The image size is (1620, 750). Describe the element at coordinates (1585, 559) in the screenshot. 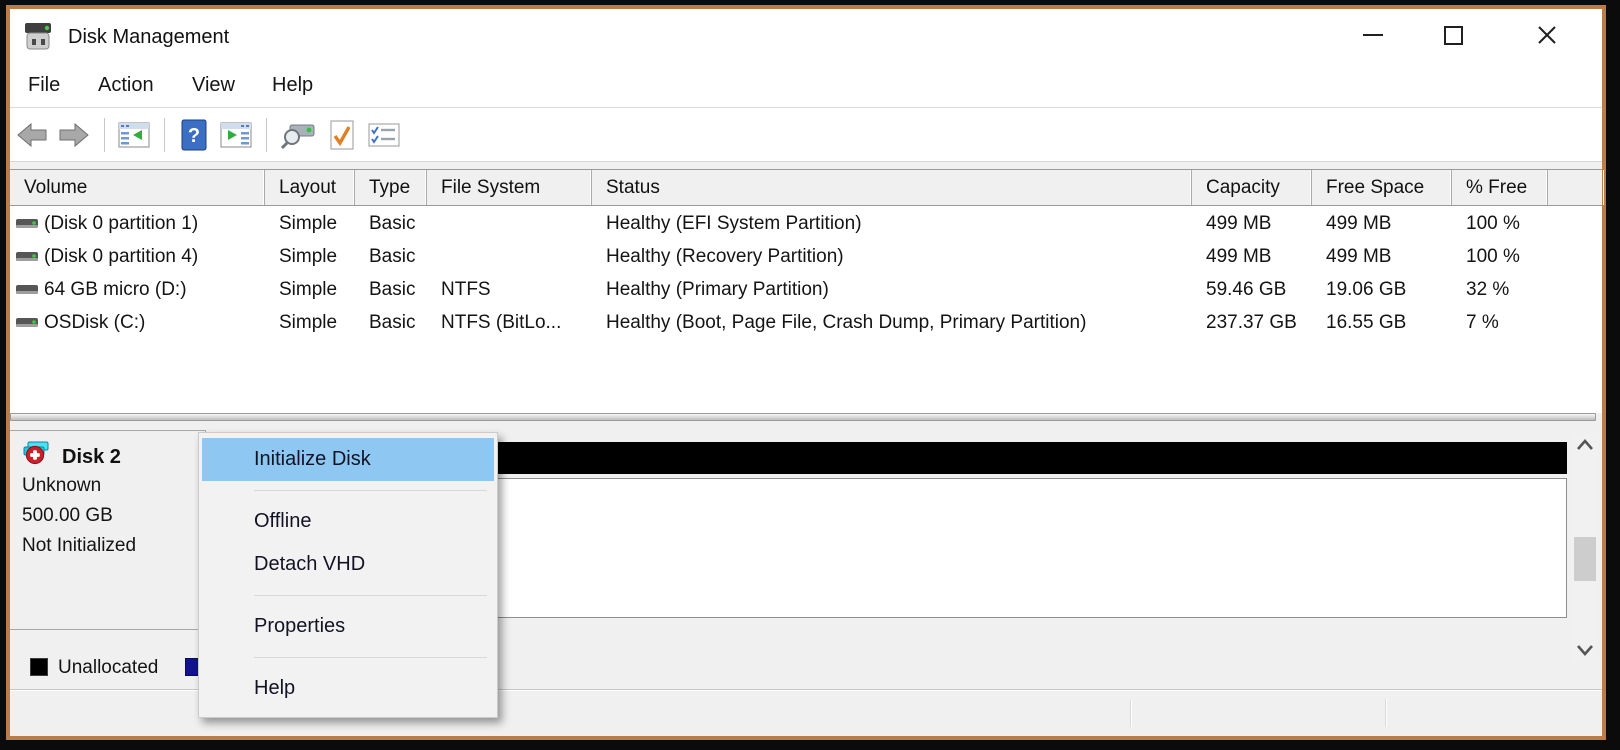

I see `scrollbar-thumb` at that location.